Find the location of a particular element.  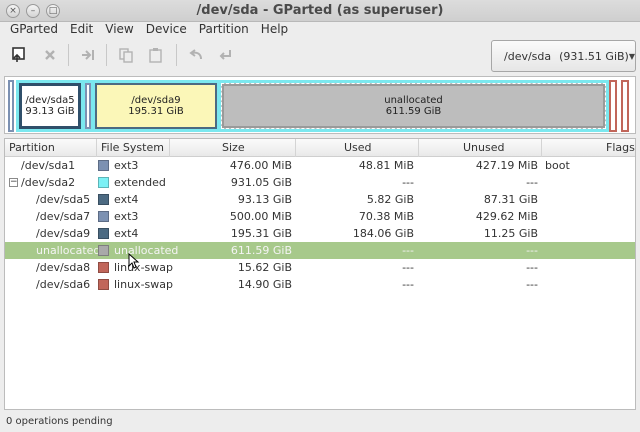

col-unused: Unused is located at coordinates (480, 148).